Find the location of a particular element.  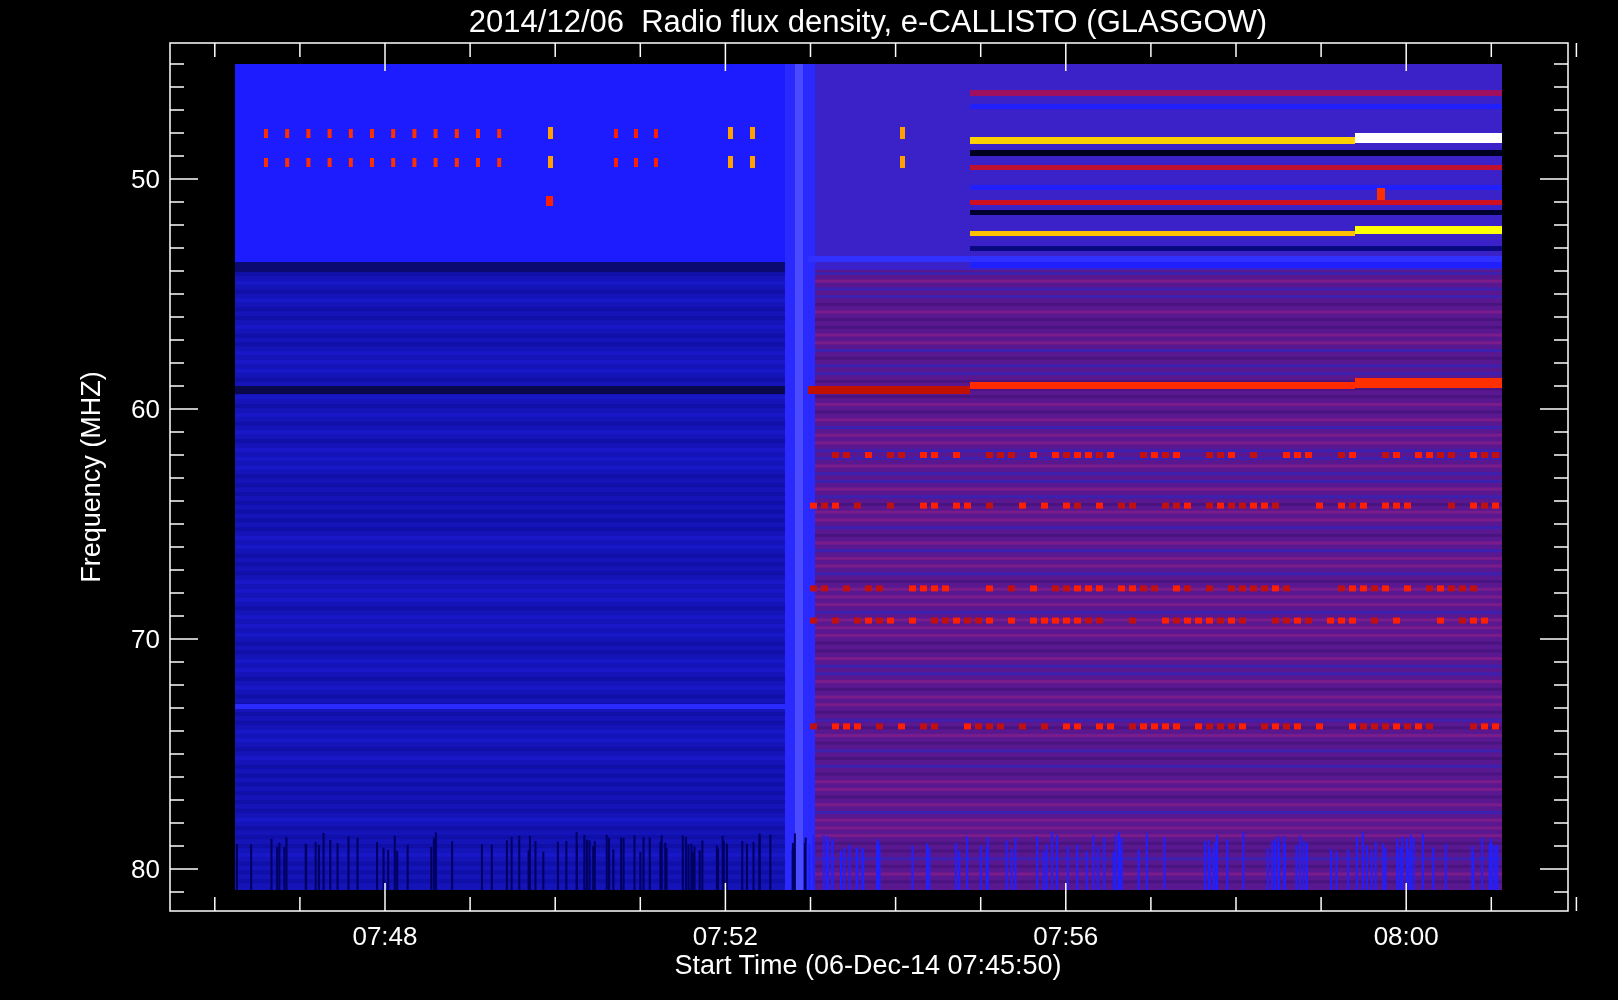

tick-label: 08:00 is located at coordinates (1406, 936).